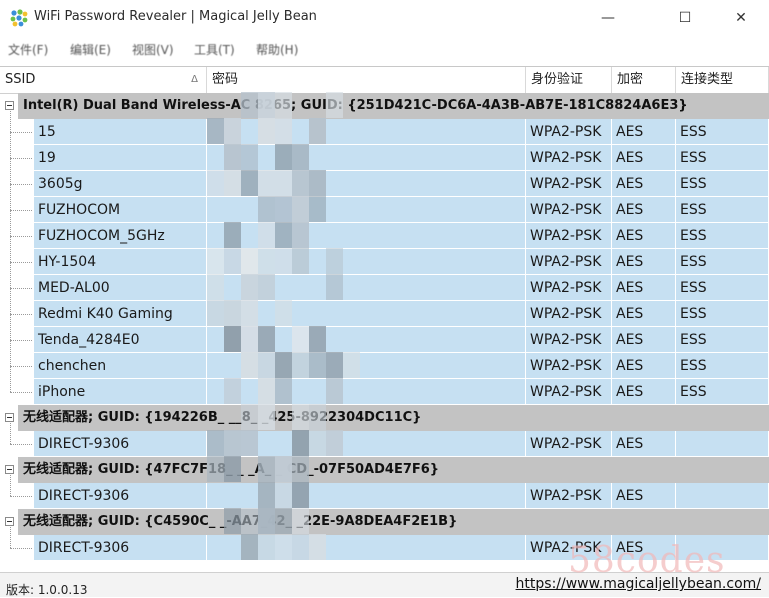 The height and width of the screenshot is (598, 769). I want to click on column-header-ssid: SSID Δ, so click(103, 80).